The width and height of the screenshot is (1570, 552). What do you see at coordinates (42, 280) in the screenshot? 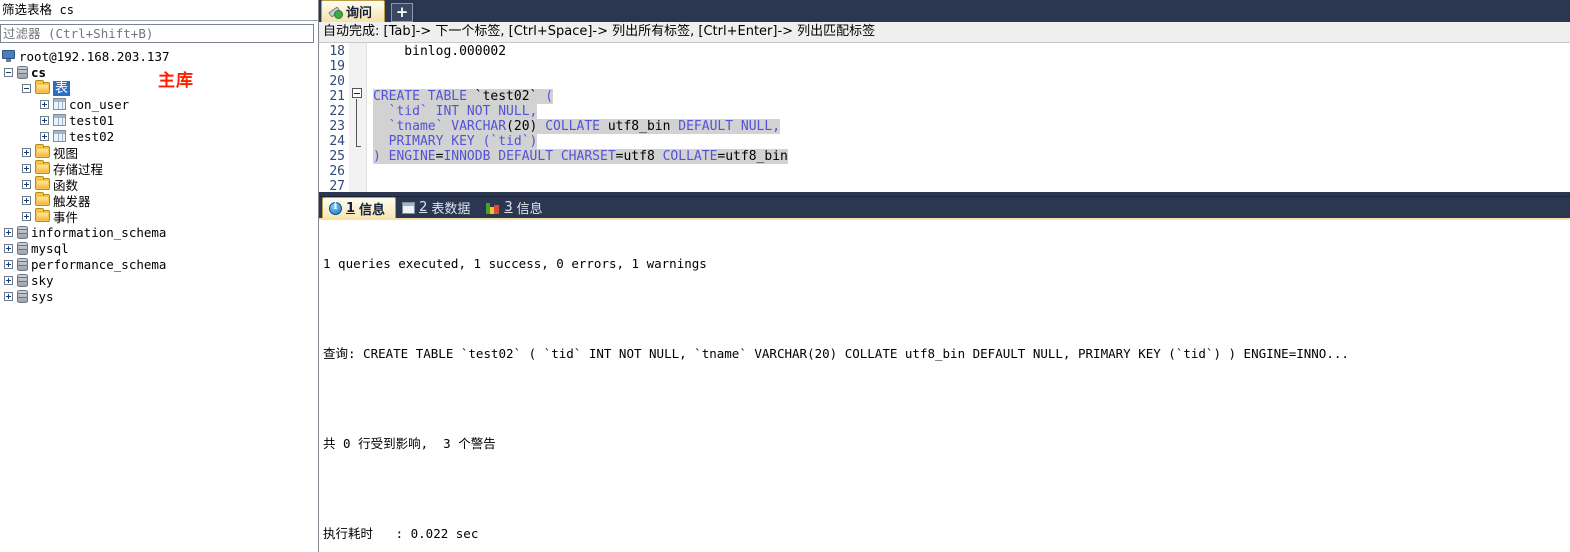
I see `tree-node-label: sky` at bounding box center [42, 280].